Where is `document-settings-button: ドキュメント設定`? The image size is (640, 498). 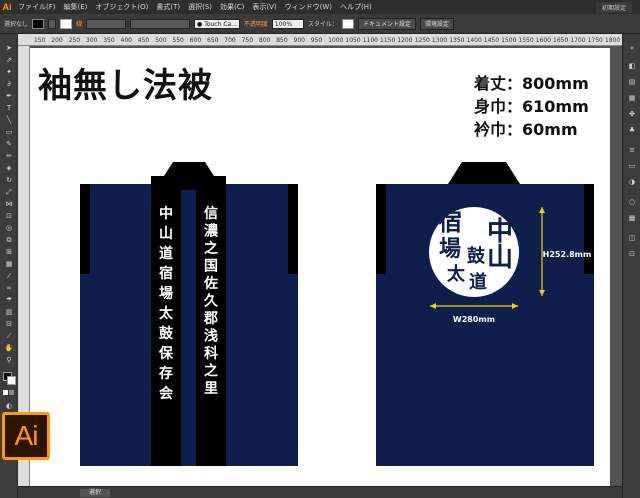 document-settings-button: ドキュメント設定 is located at coordinates (386, 23).